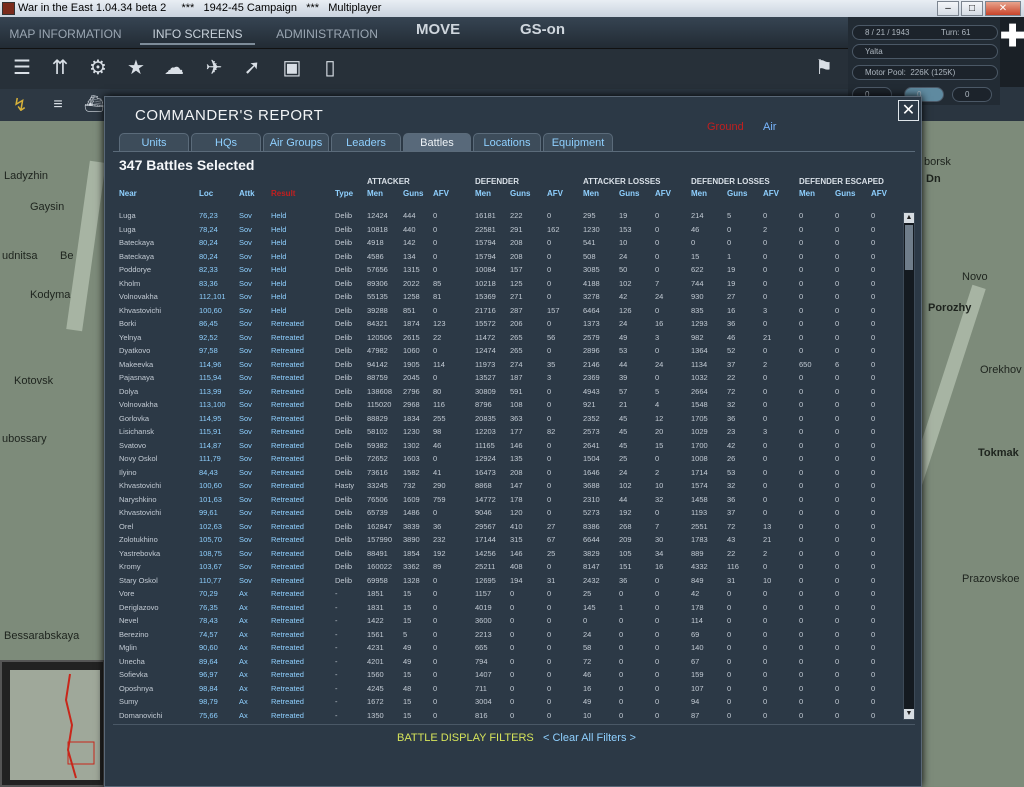 This screenshot has height=787, width=1024. I want to click on maximize-button: □, so click(972, 8).